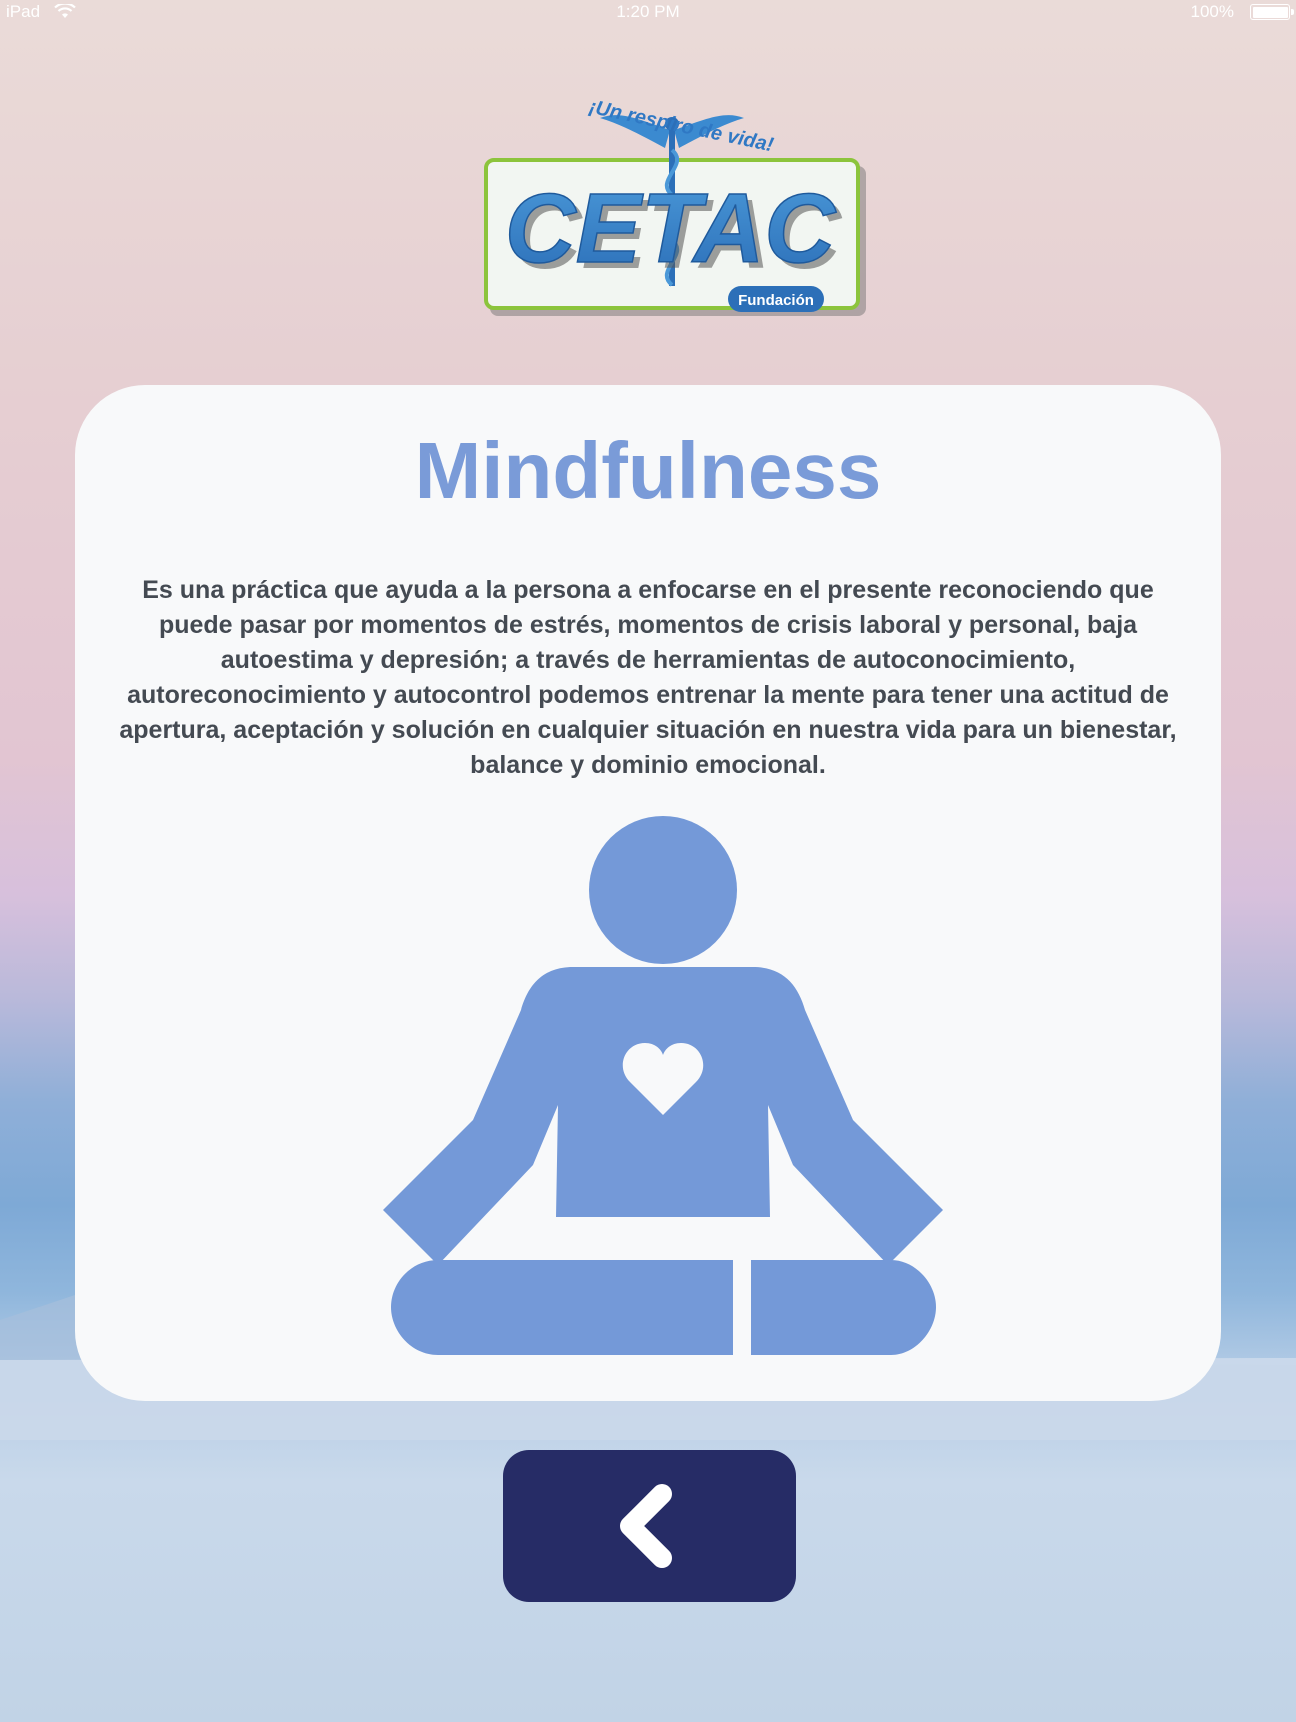 This screenshot has width=1296, height=1722. I want to click on battery-icon, so click(1272, 12).